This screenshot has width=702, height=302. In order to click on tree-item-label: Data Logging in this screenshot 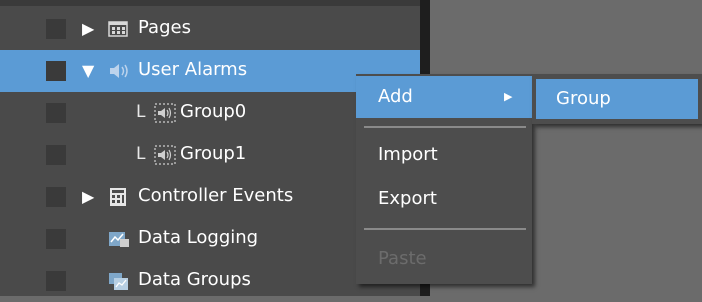, I will do `click(198, 237)`.